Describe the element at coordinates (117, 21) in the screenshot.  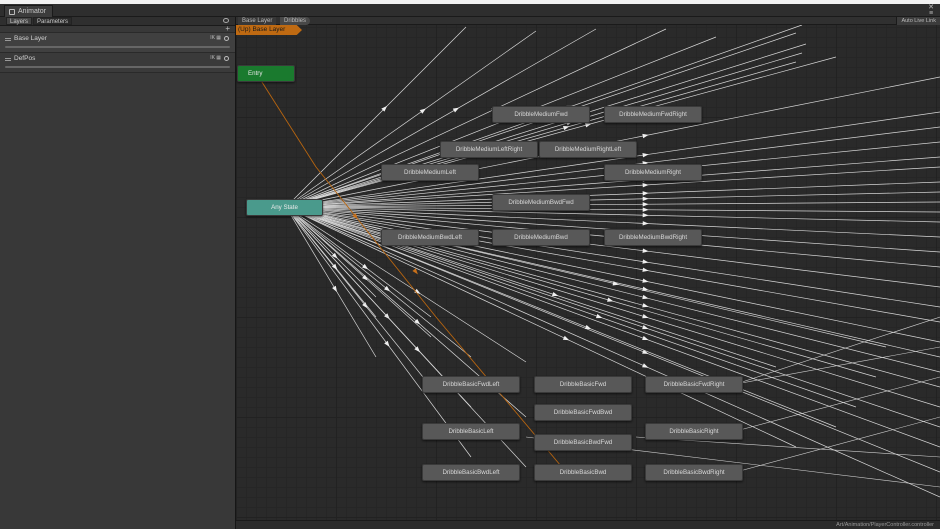
I see `left-toolbar: Layers Parameters` at that location.